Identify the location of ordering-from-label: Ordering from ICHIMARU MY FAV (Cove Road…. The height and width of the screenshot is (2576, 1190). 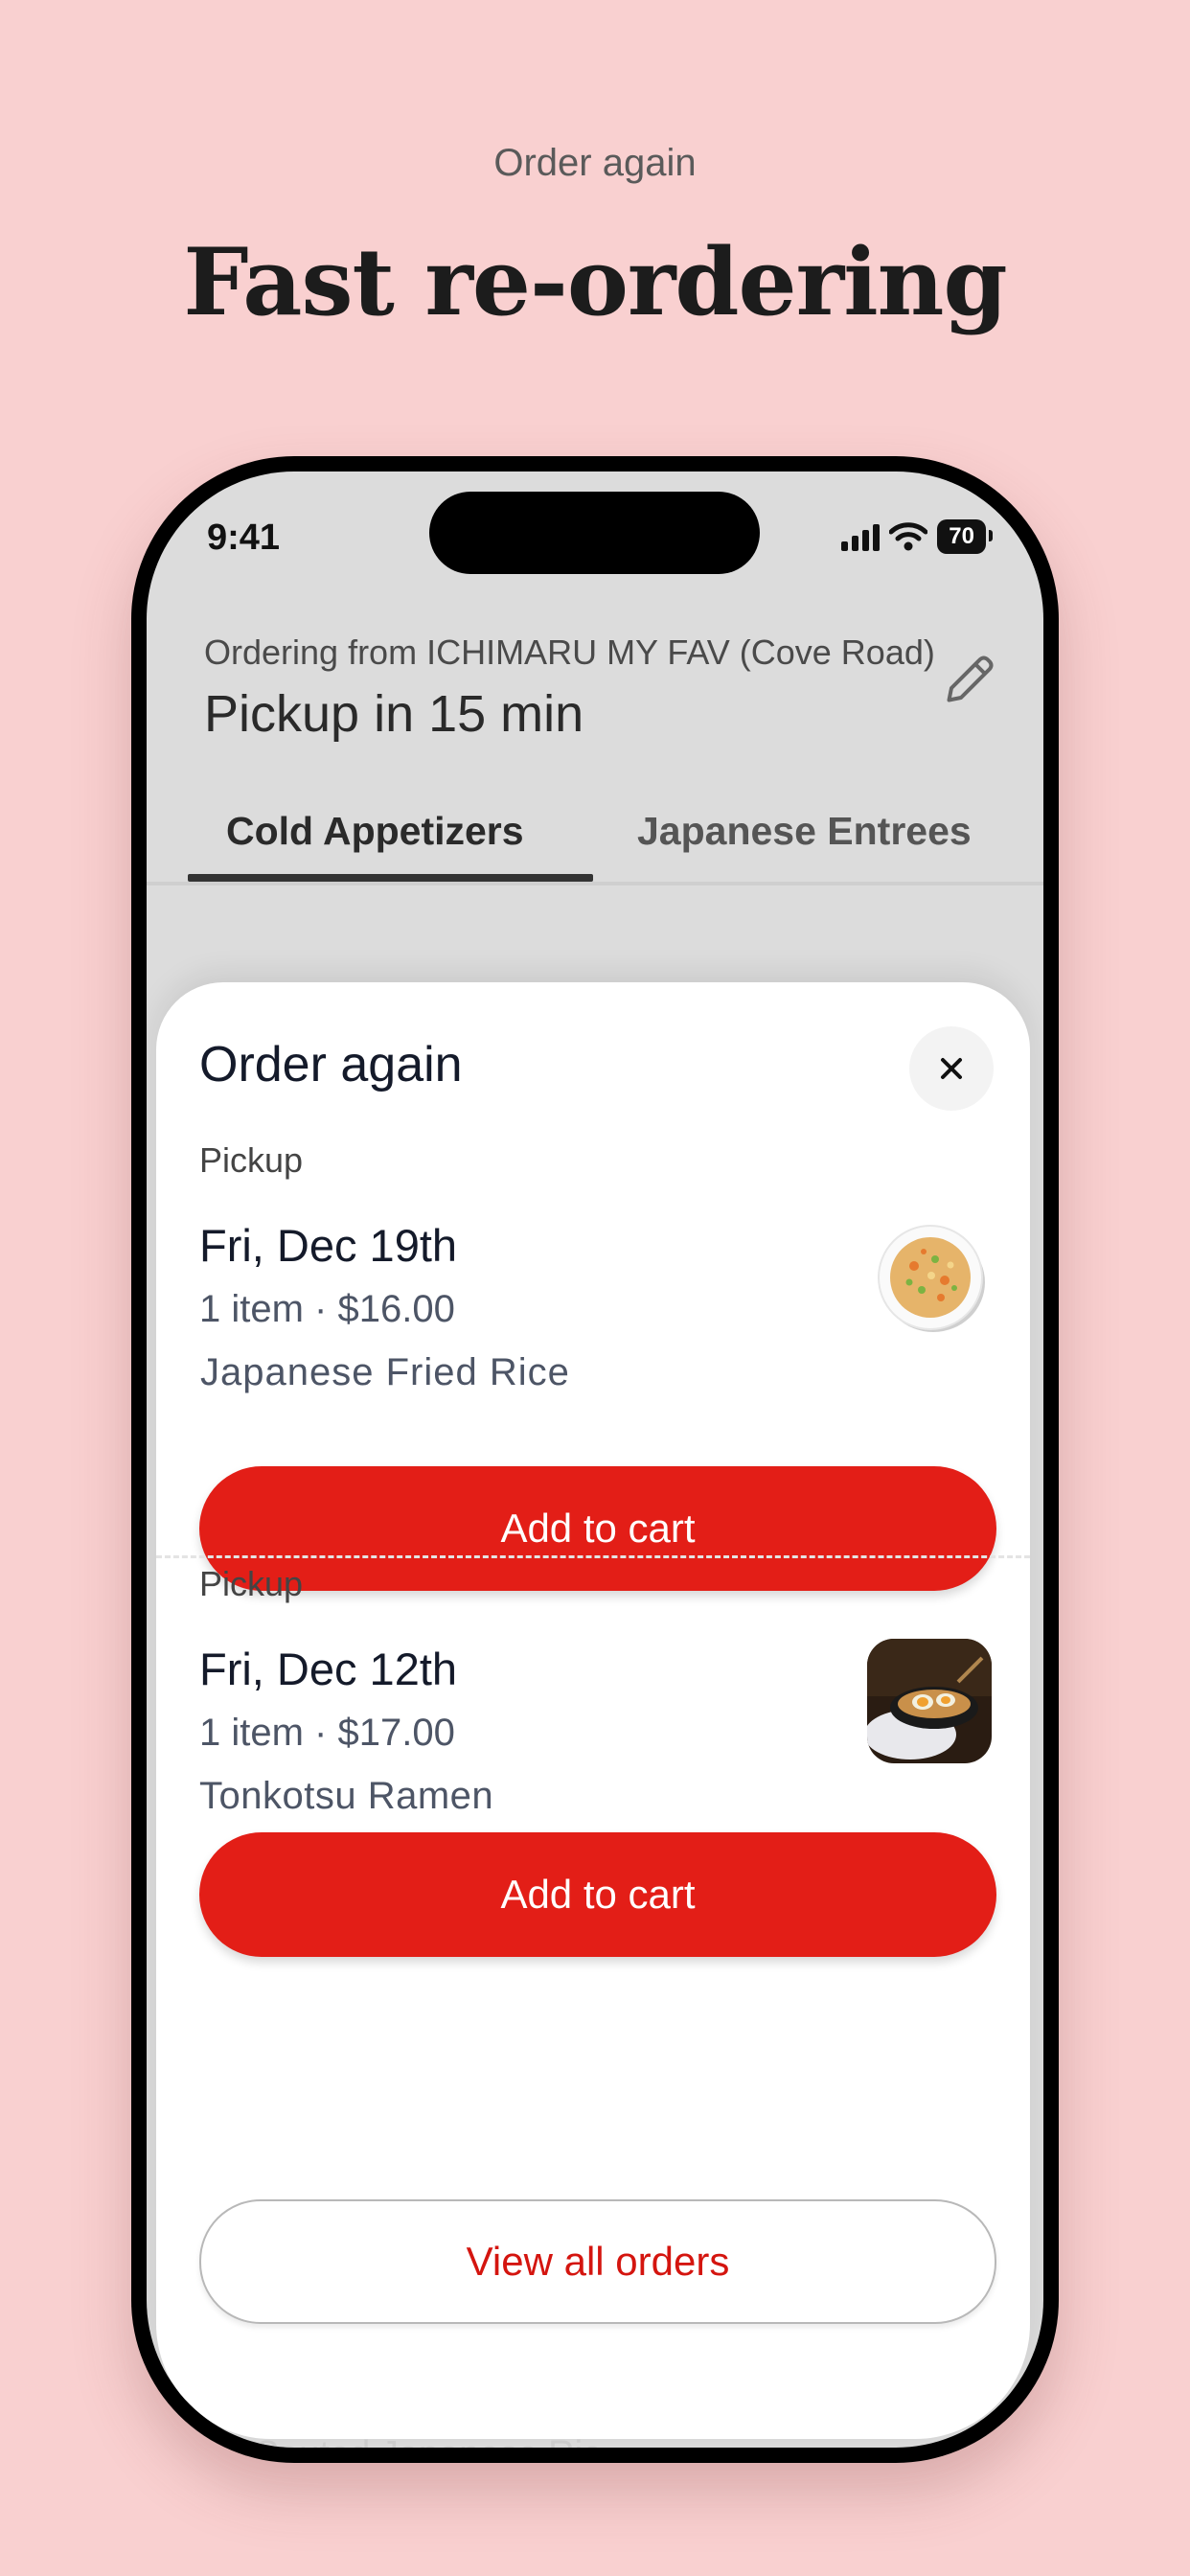
(570, 652).